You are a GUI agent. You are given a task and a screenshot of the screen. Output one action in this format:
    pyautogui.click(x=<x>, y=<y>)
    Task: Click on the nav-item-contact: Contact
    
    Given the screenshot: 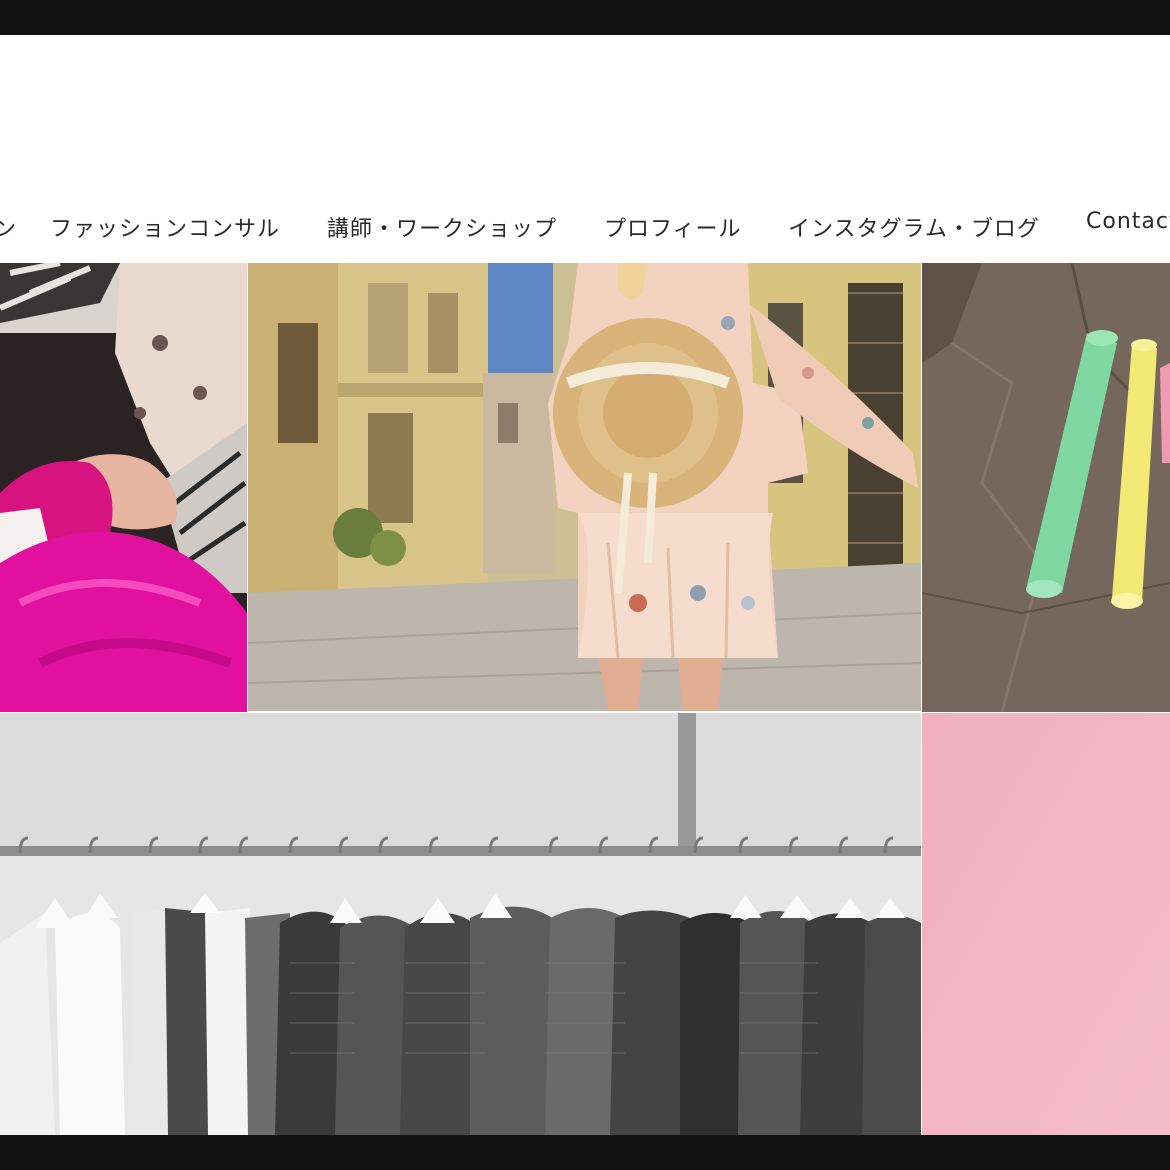 What is the action you would take?
    pyautogui.click(x=1128, y=221)
    